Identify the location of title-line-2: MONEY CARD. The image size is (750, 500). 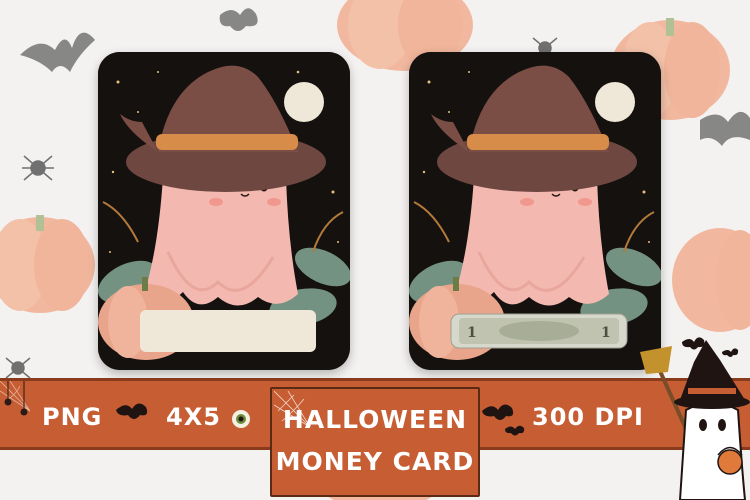
(375, 461).